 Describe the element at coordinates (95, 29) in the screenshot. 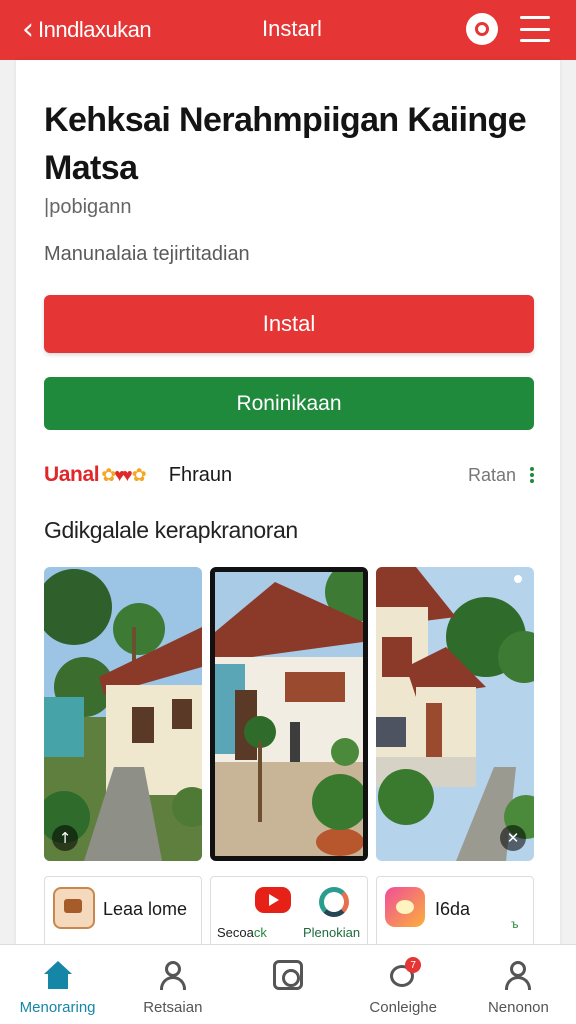

I see `back-label: Inndlaxukan` at that location.